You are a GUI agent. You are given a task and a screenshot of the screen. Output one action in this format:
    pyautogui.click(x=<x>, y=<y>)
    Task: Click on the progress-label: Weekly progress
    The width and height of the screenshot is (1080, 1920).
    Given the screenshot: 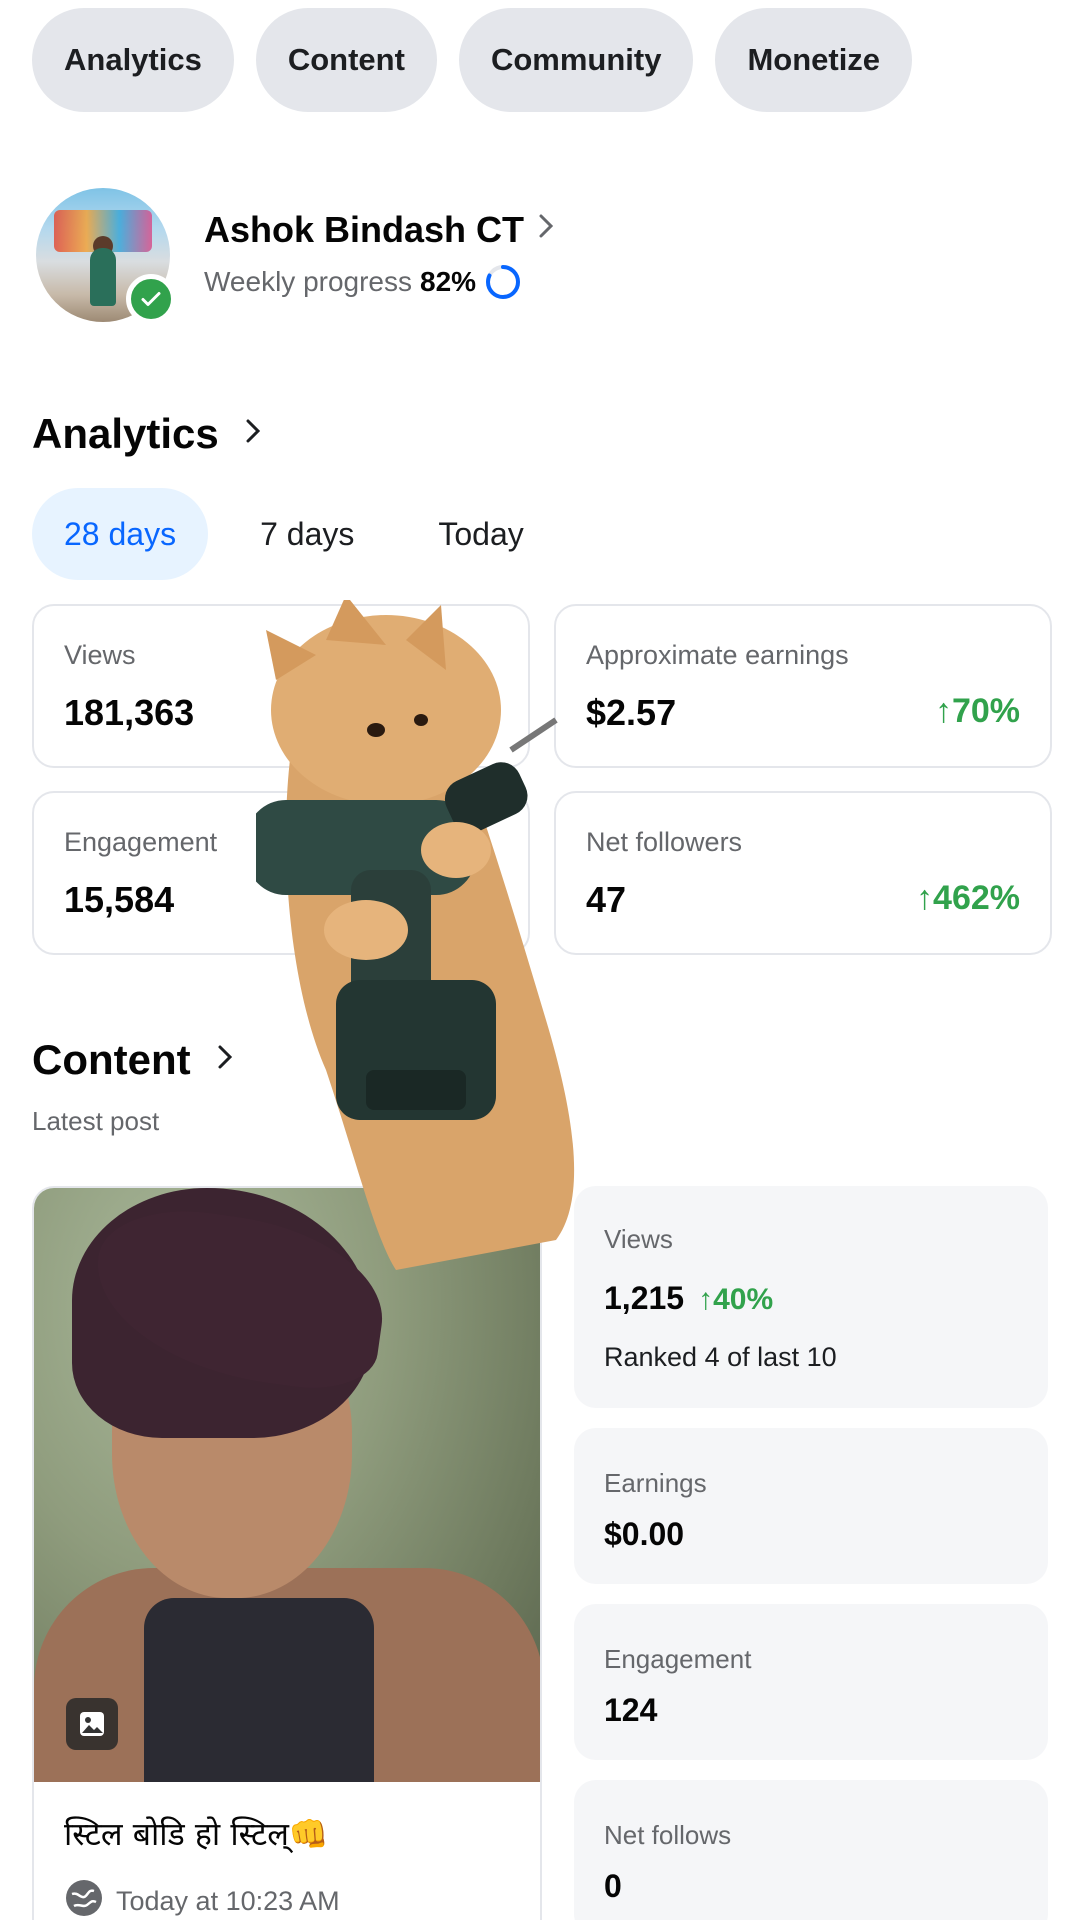 What is the action you would take?
    pyautogui.click(x=308, y=281)
    